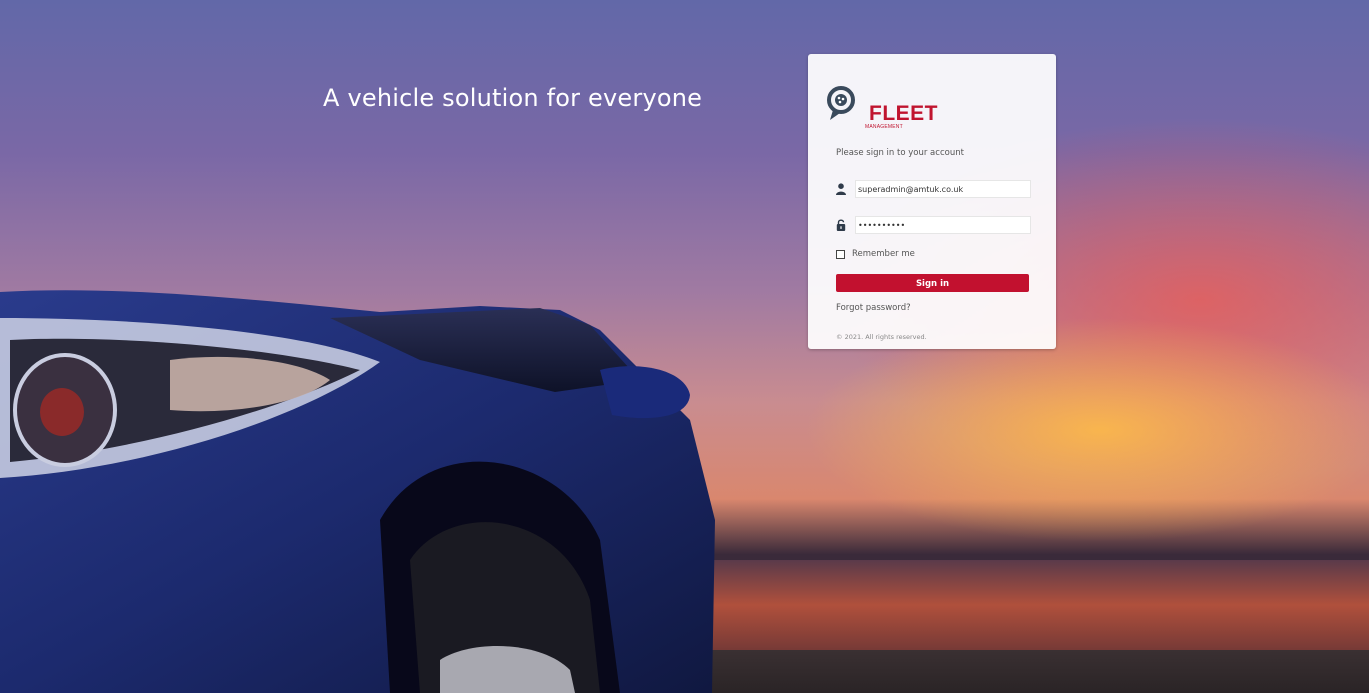 Image resolution: width=1369 pixels, height=693 pixels. I want to click on remember-checkbox, so click(840, 254).